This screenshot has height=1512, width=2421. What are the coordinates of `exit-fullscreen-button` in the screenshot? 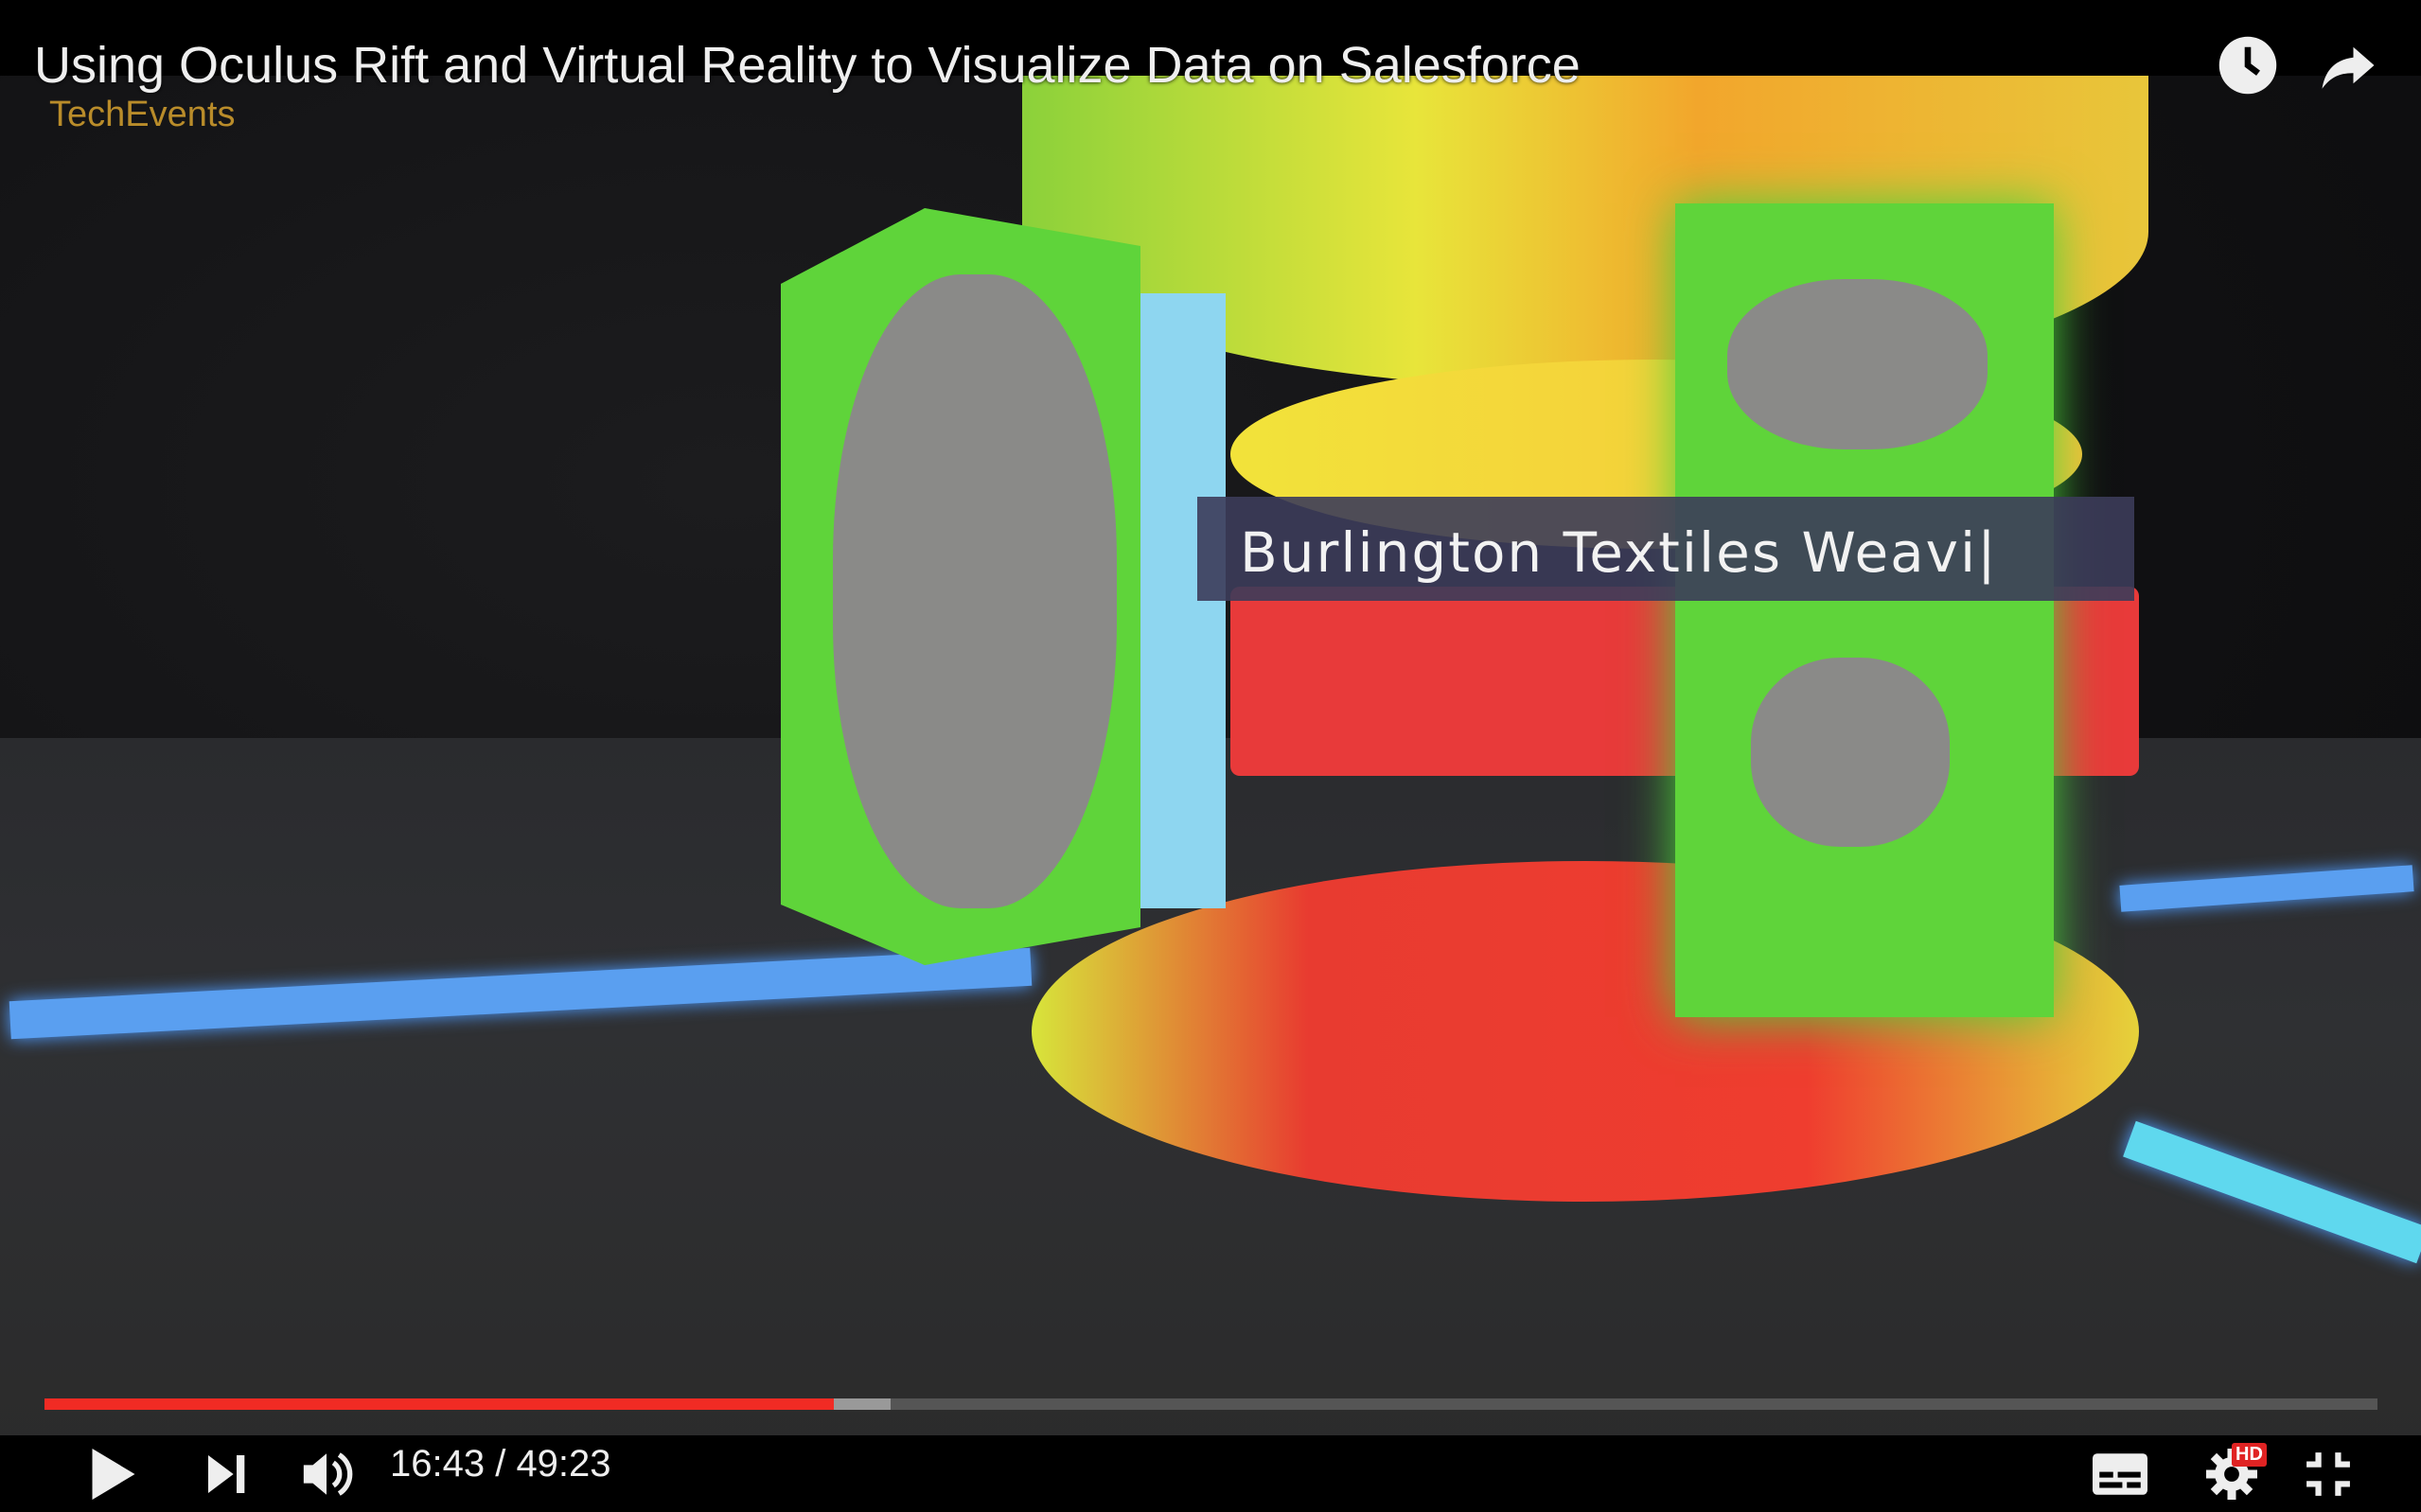 It's located at (2328, 1473).